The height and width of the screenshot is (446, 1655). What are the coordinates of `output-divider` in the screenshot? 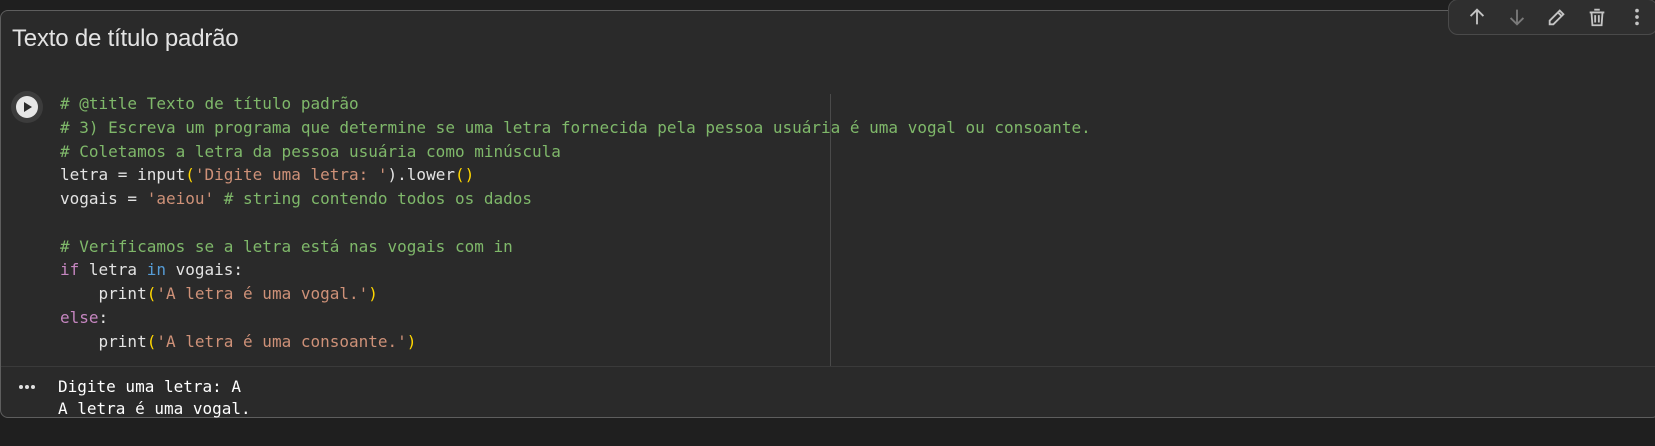 It's located at (828, 366).